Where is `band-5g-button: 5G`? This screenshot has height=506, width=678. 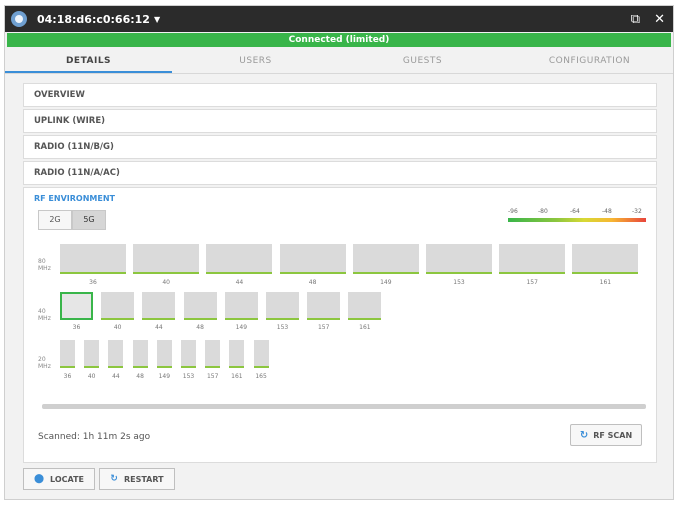
band-5g-button: 5G is located at coordinates (89, 220).